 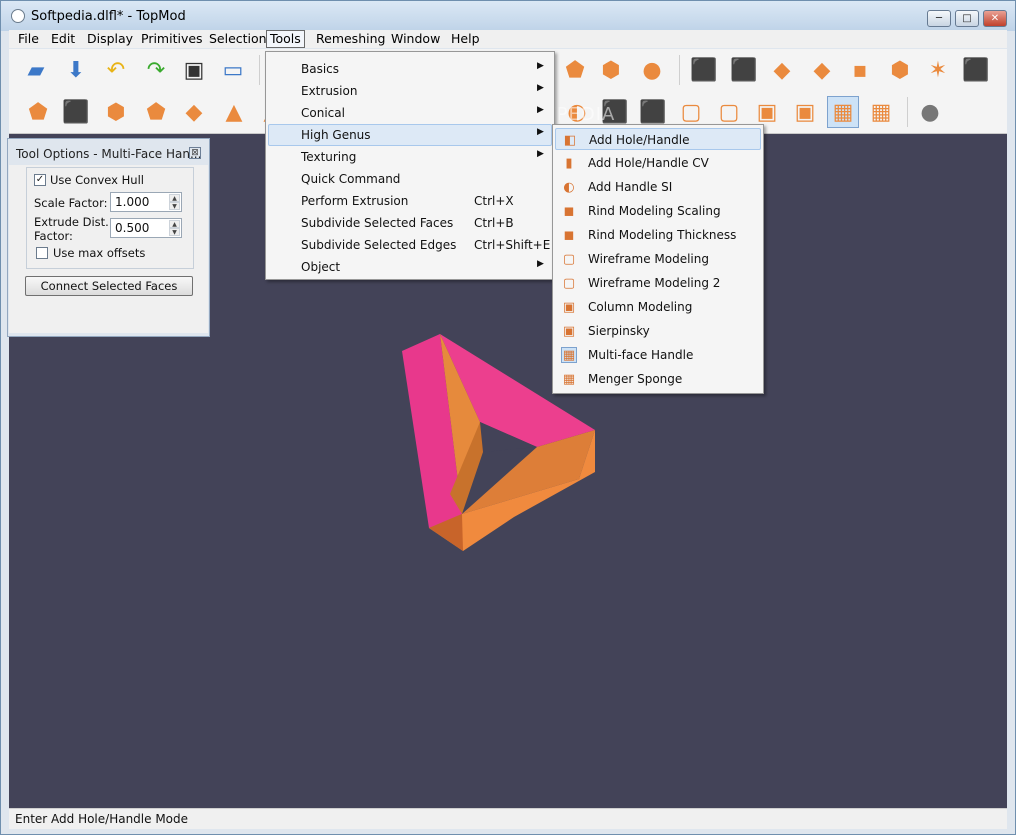 What do you see at coordinates (116, 70) in the screenshot?
I see `undo-icon: ↶` at bounding box center [116, 70].